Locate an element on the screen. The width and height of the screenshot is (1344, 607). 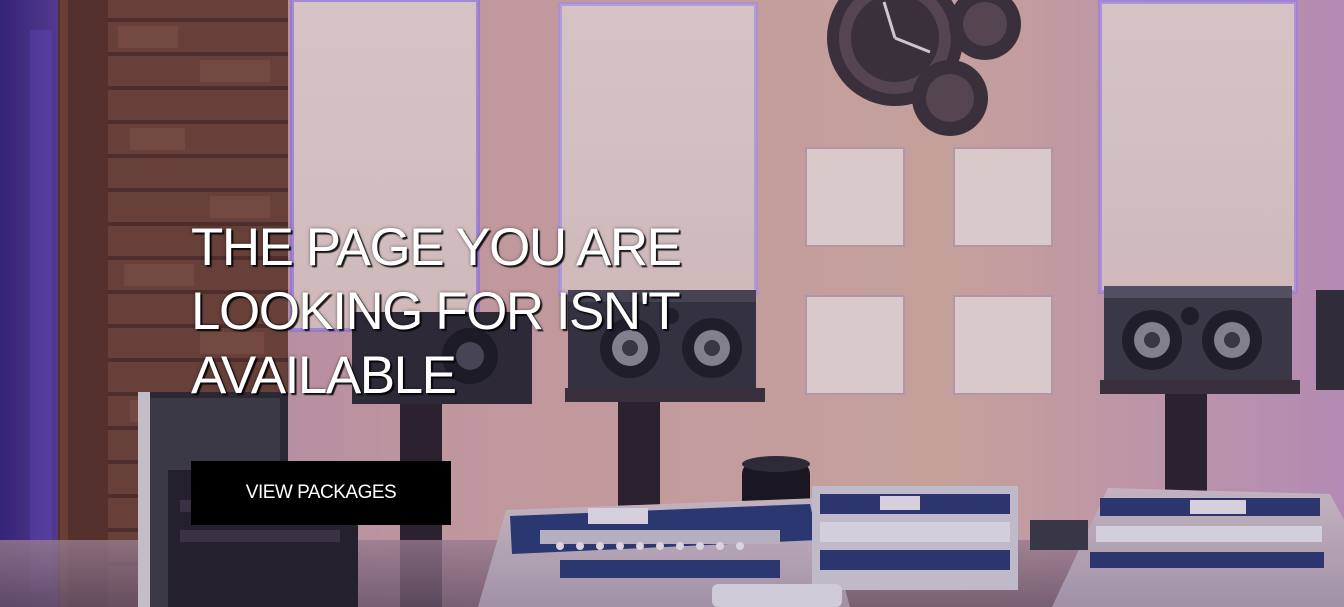
headline-line-1: THE PAGE YOU ARE is located at coordinates (436, 247).